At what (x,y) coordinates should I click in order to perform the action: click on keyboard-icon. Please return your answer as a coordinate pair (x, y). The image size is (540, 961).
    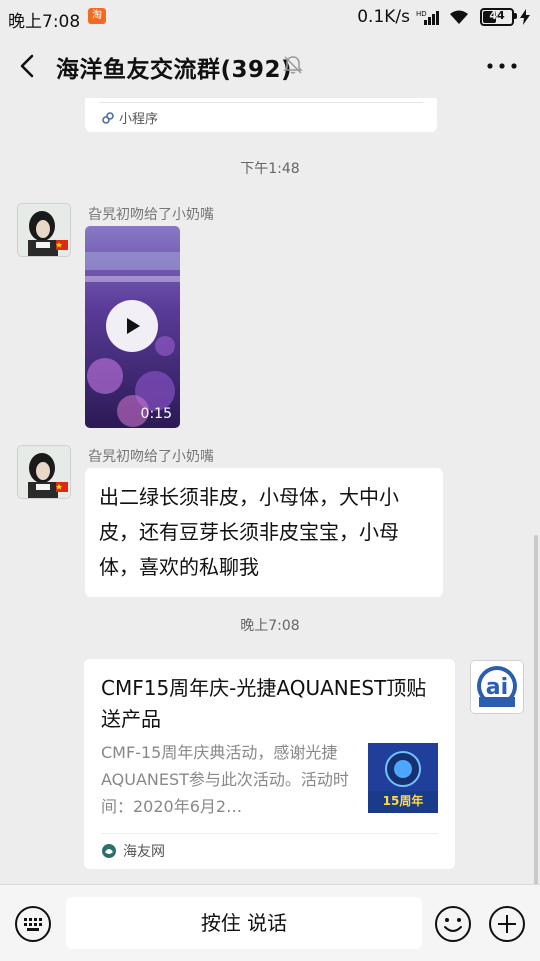
    Looking at the image, I should click on (33, 924).